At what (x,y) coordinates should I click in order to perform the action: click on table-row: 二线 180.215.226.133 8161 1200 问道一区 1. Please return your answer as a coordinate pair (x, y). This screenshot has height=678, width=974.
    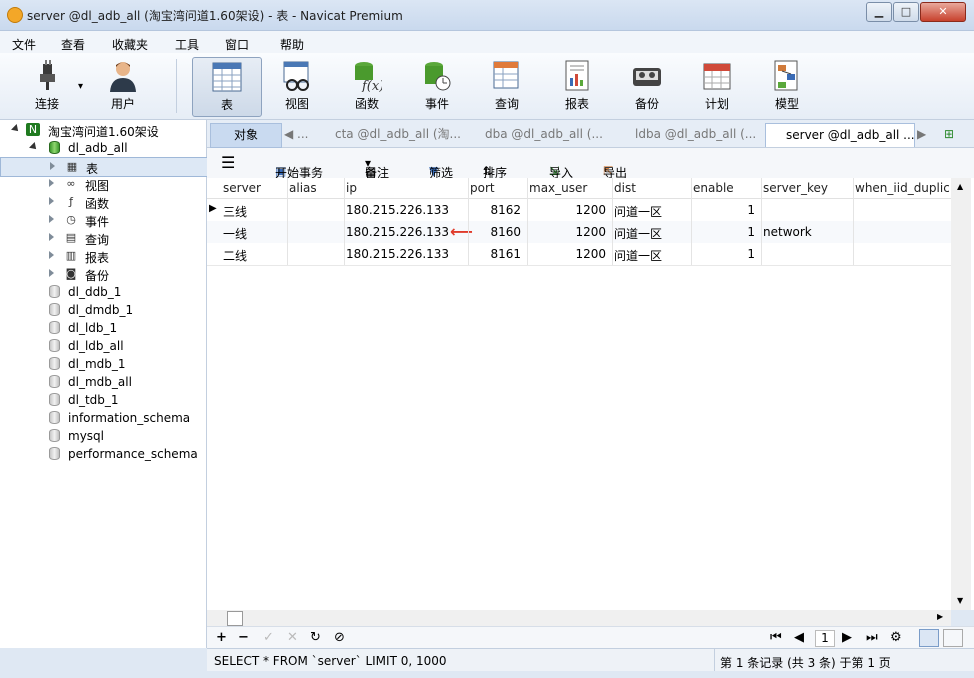
    Looking at the image, I should click on (579, 254).